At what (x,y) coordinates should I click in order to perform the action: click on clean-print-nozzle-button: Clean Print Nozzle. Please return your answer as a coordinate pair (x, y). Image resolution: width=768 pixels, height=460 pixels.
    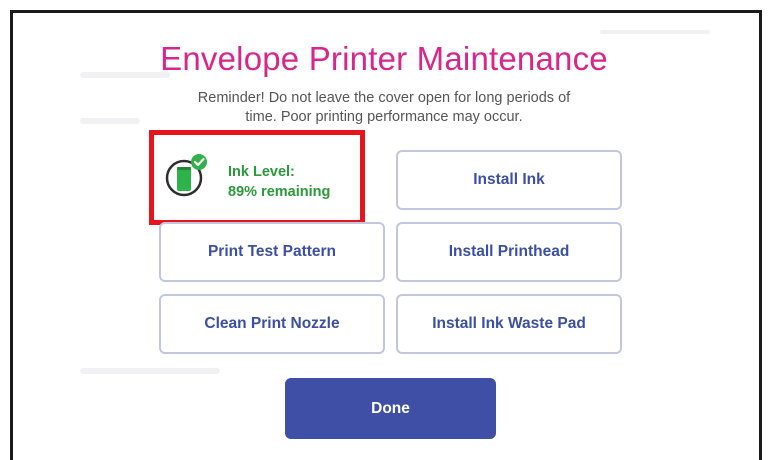
    Looking at the image, I should click on (272, 324).